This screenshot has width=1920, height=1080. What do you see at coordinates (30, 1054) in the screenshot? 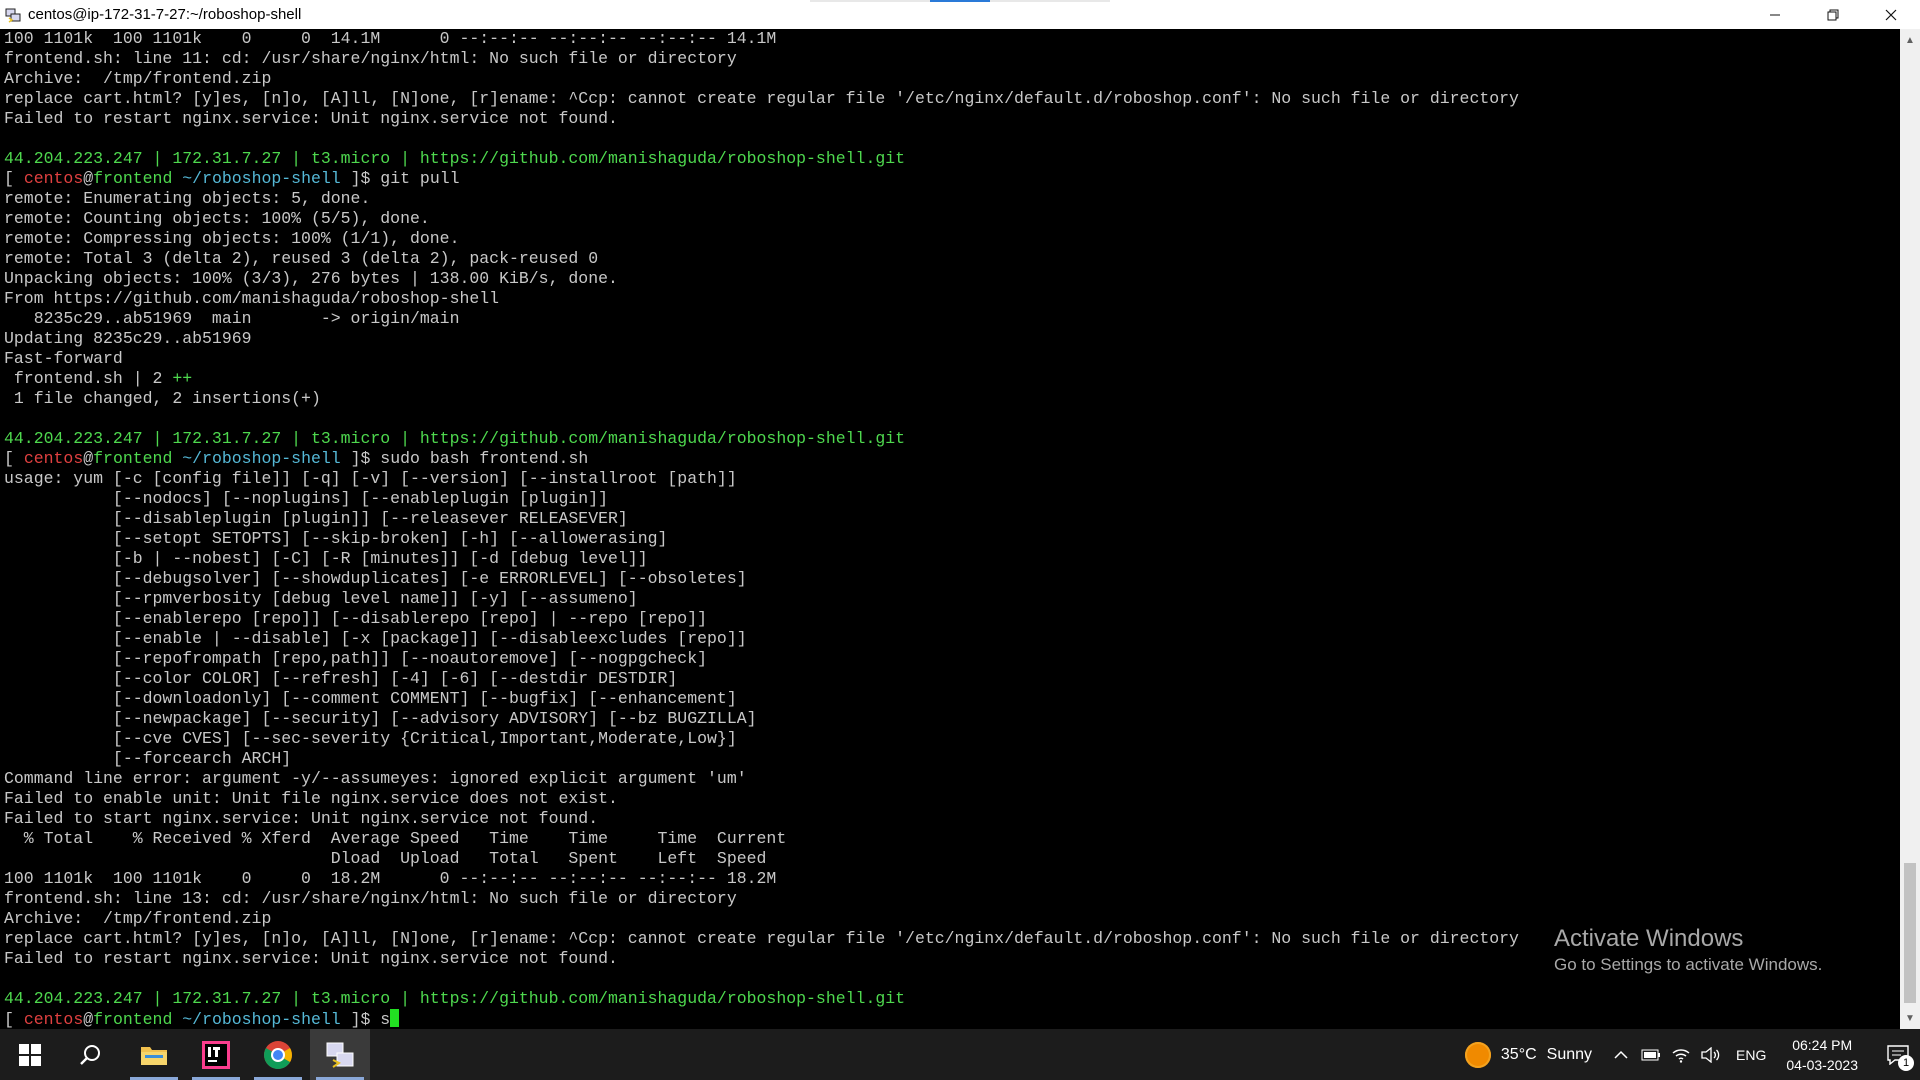
I see `start-button` at bounding box center [30, 1054].